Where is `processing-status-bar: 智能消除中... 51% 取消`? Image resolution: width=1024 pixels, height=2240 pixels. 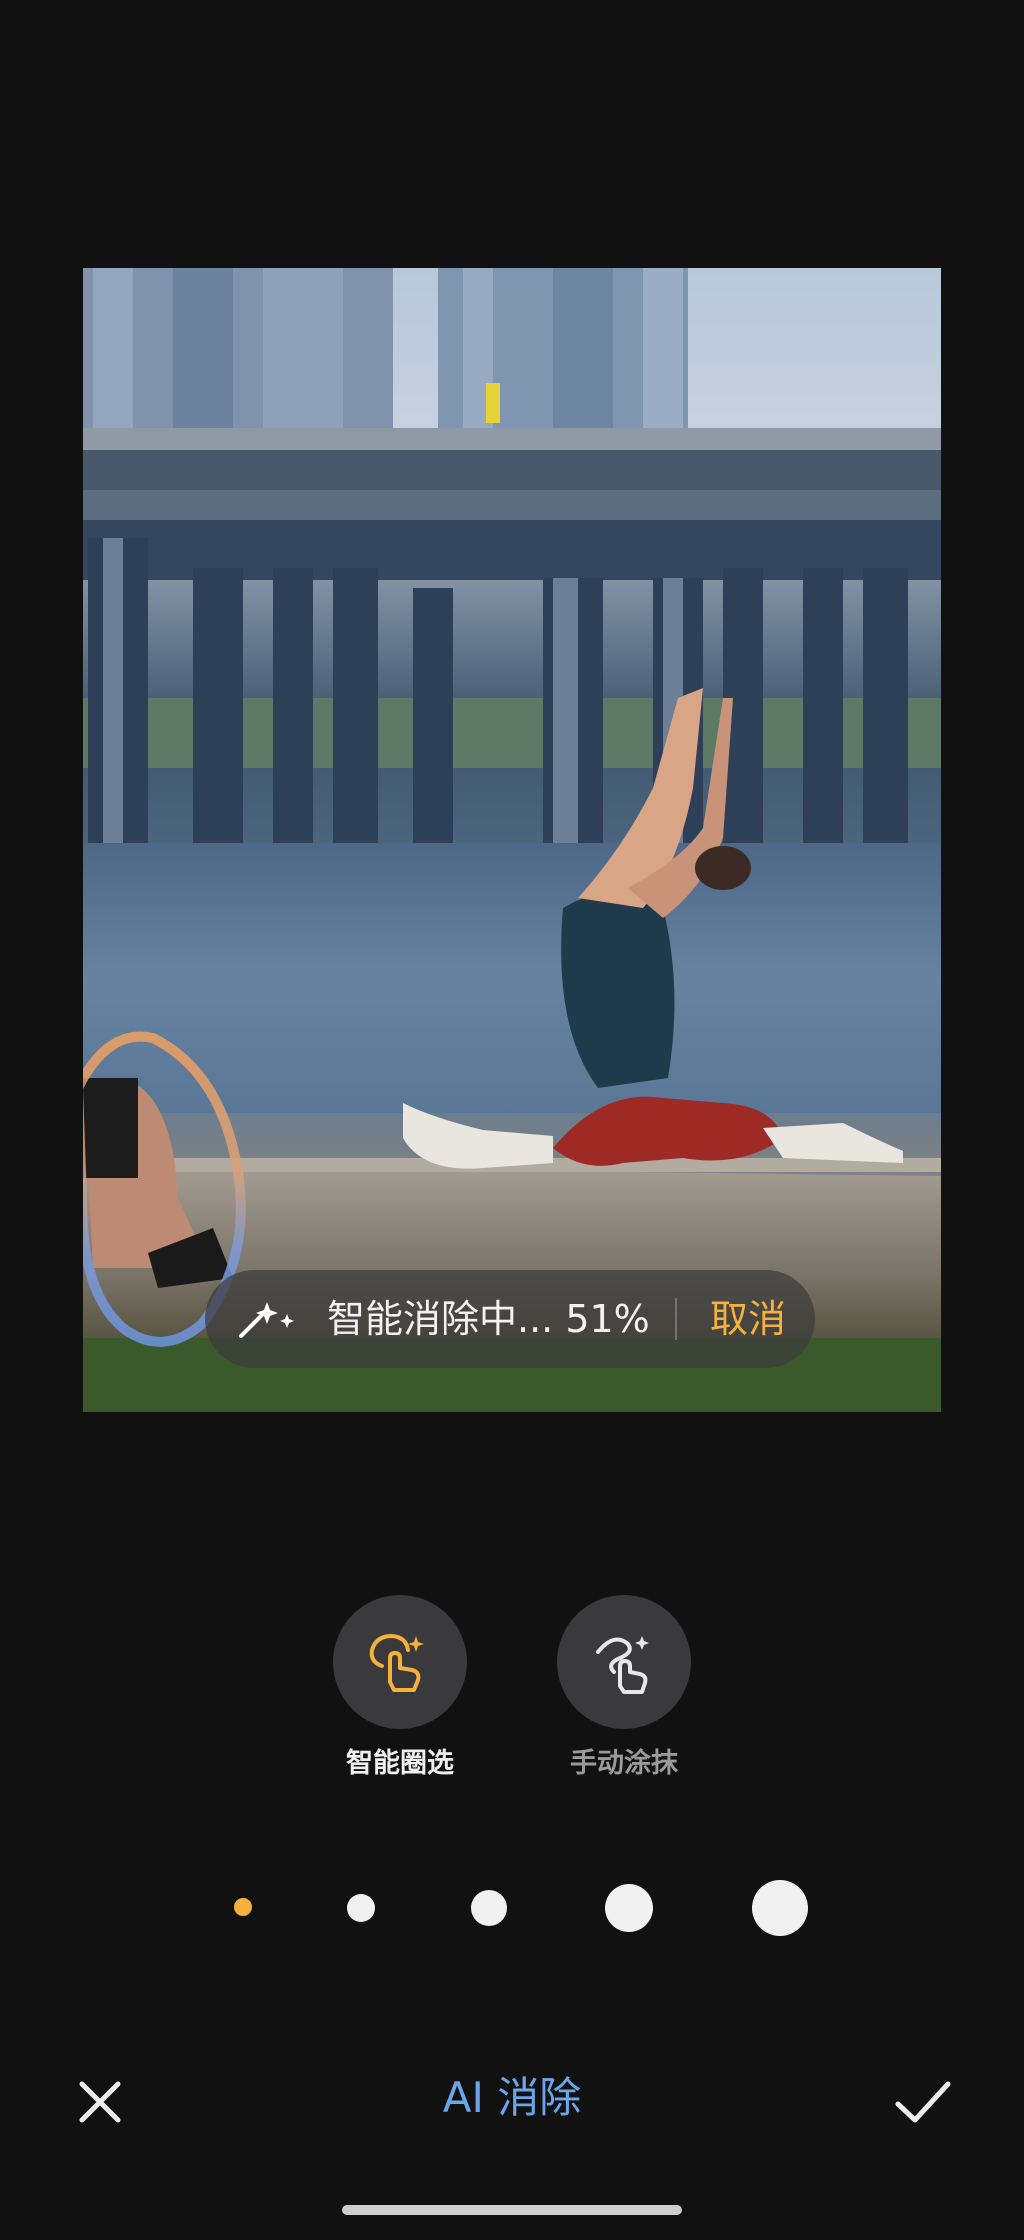
processing-status-bar: 智能消除中... 51% 取消 is located at coordinates (510, 1319).